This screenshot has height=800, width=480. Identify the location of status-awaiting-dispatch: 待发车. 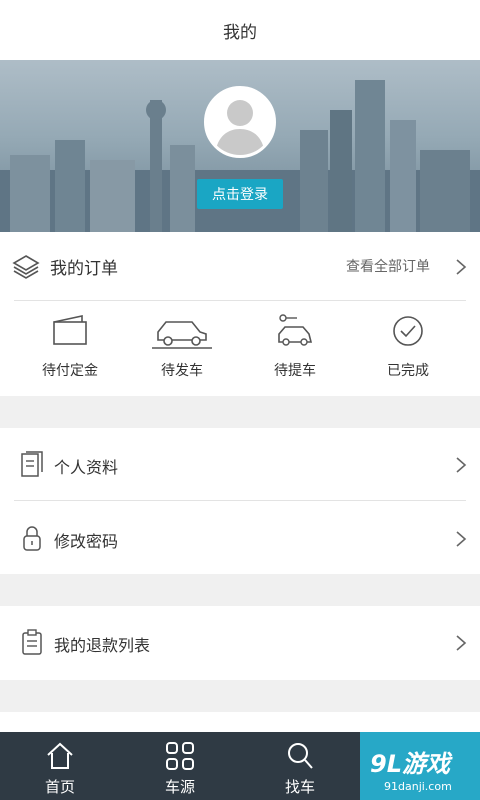
(182, 347).